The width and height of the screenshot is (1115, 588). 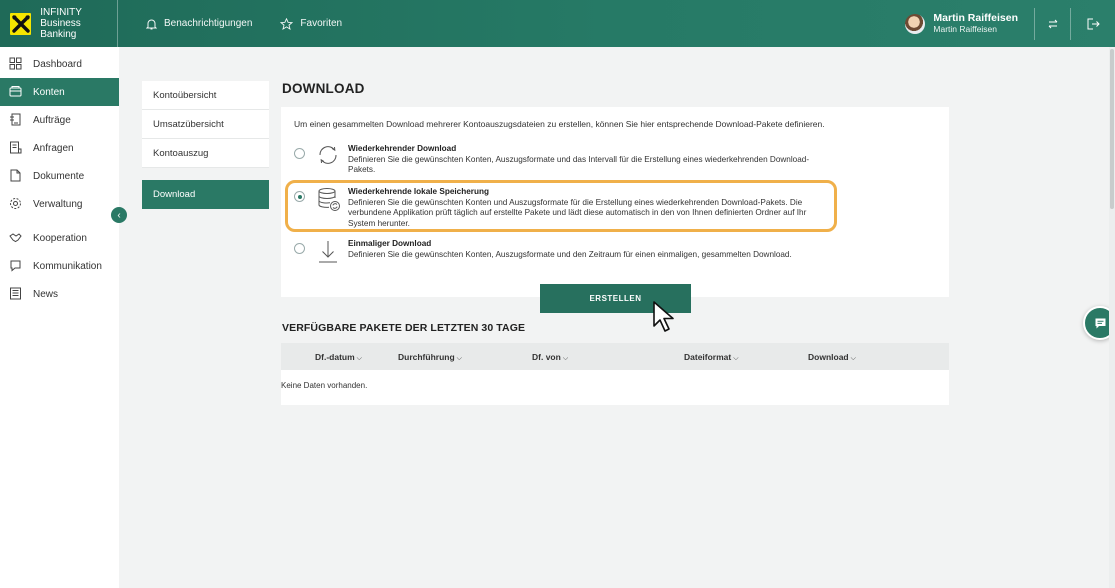 I want to click on column-label: Durchführung, so click(x=426, y=357).